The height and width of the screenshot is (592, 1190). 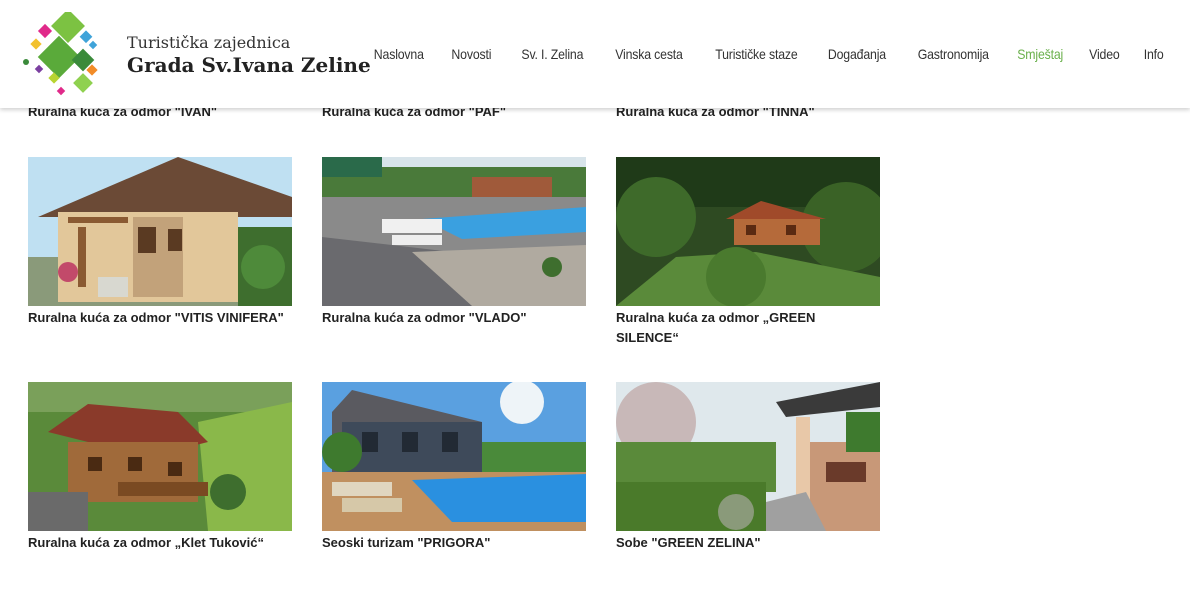 I want to click on listing-card: Ruralna kuća za odmor "VLADO", so click(x=454, y=242).